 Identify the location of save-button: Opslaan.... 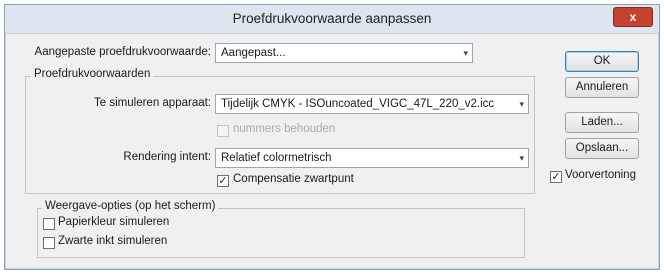
(602, 148).